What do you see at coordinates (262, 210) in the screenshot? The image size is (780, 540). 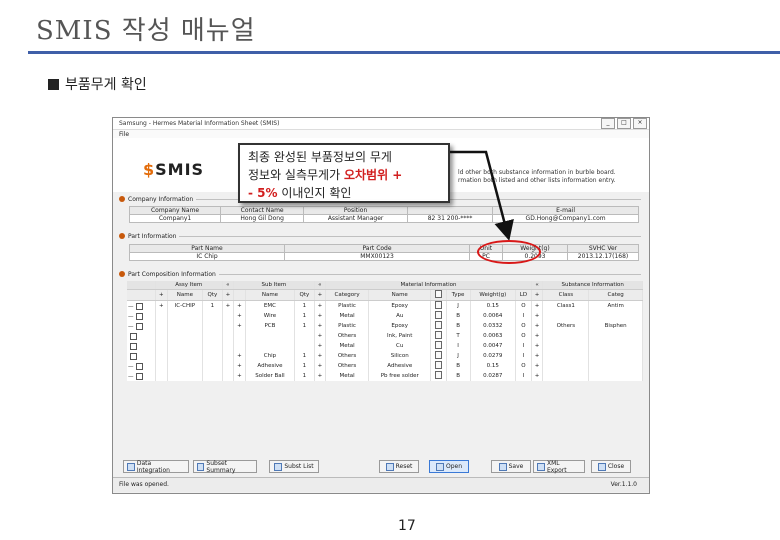 I see `col-contact-name: Contact Name` at bounding box center [262, 210].